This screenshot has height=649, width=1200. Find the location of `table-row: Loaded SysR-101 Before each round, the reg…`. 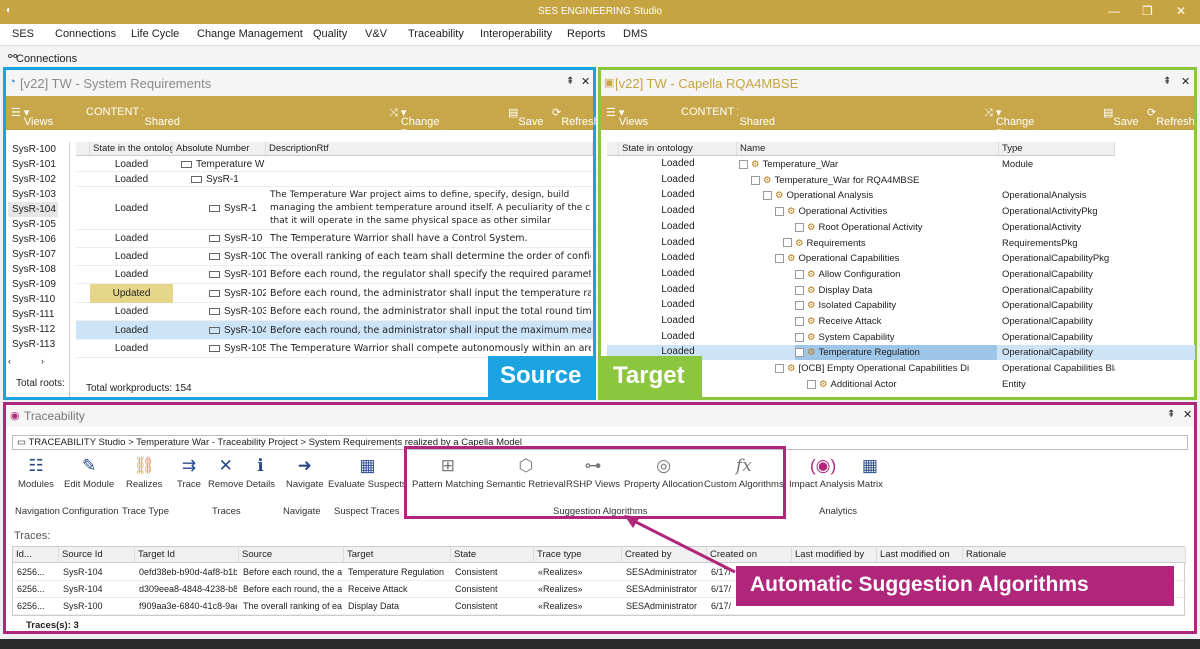

table-row: Loaded SysR-101 Before each round, the reg… is located at coordinates (334, 275).